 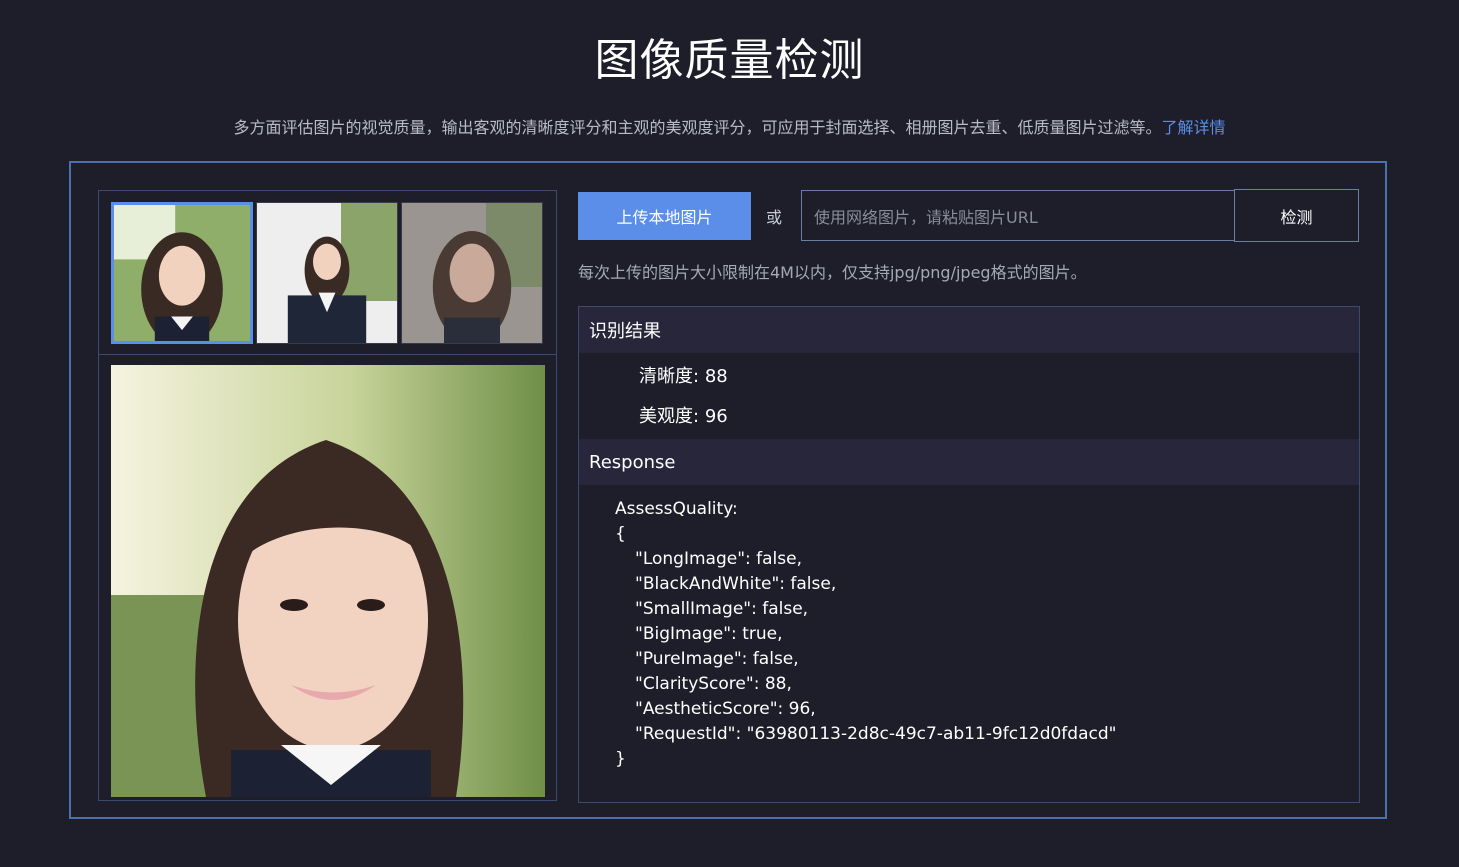 What do you see at coordinates (718, 559) in the screenshot?
I see `json-line: "LongImage": false,` at bounding box center [718, 559].